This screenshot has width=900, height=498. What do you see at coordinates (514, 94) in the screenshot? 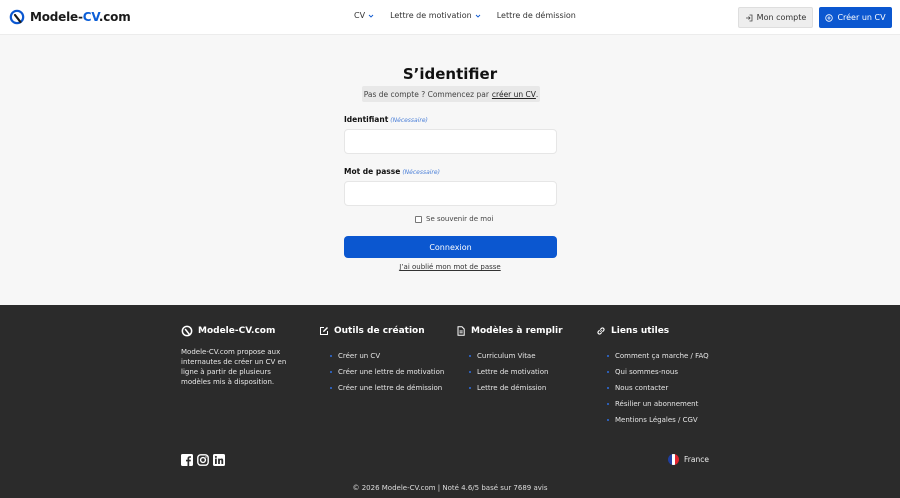
I see `signup-link: créer un CV` at bounding box center [514, 94].